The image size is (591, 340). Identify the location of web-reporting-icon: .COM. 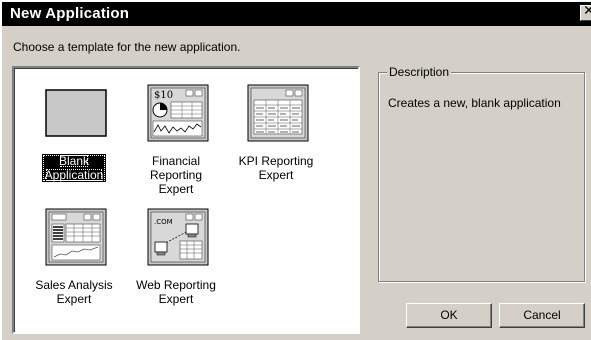
(178, 238).